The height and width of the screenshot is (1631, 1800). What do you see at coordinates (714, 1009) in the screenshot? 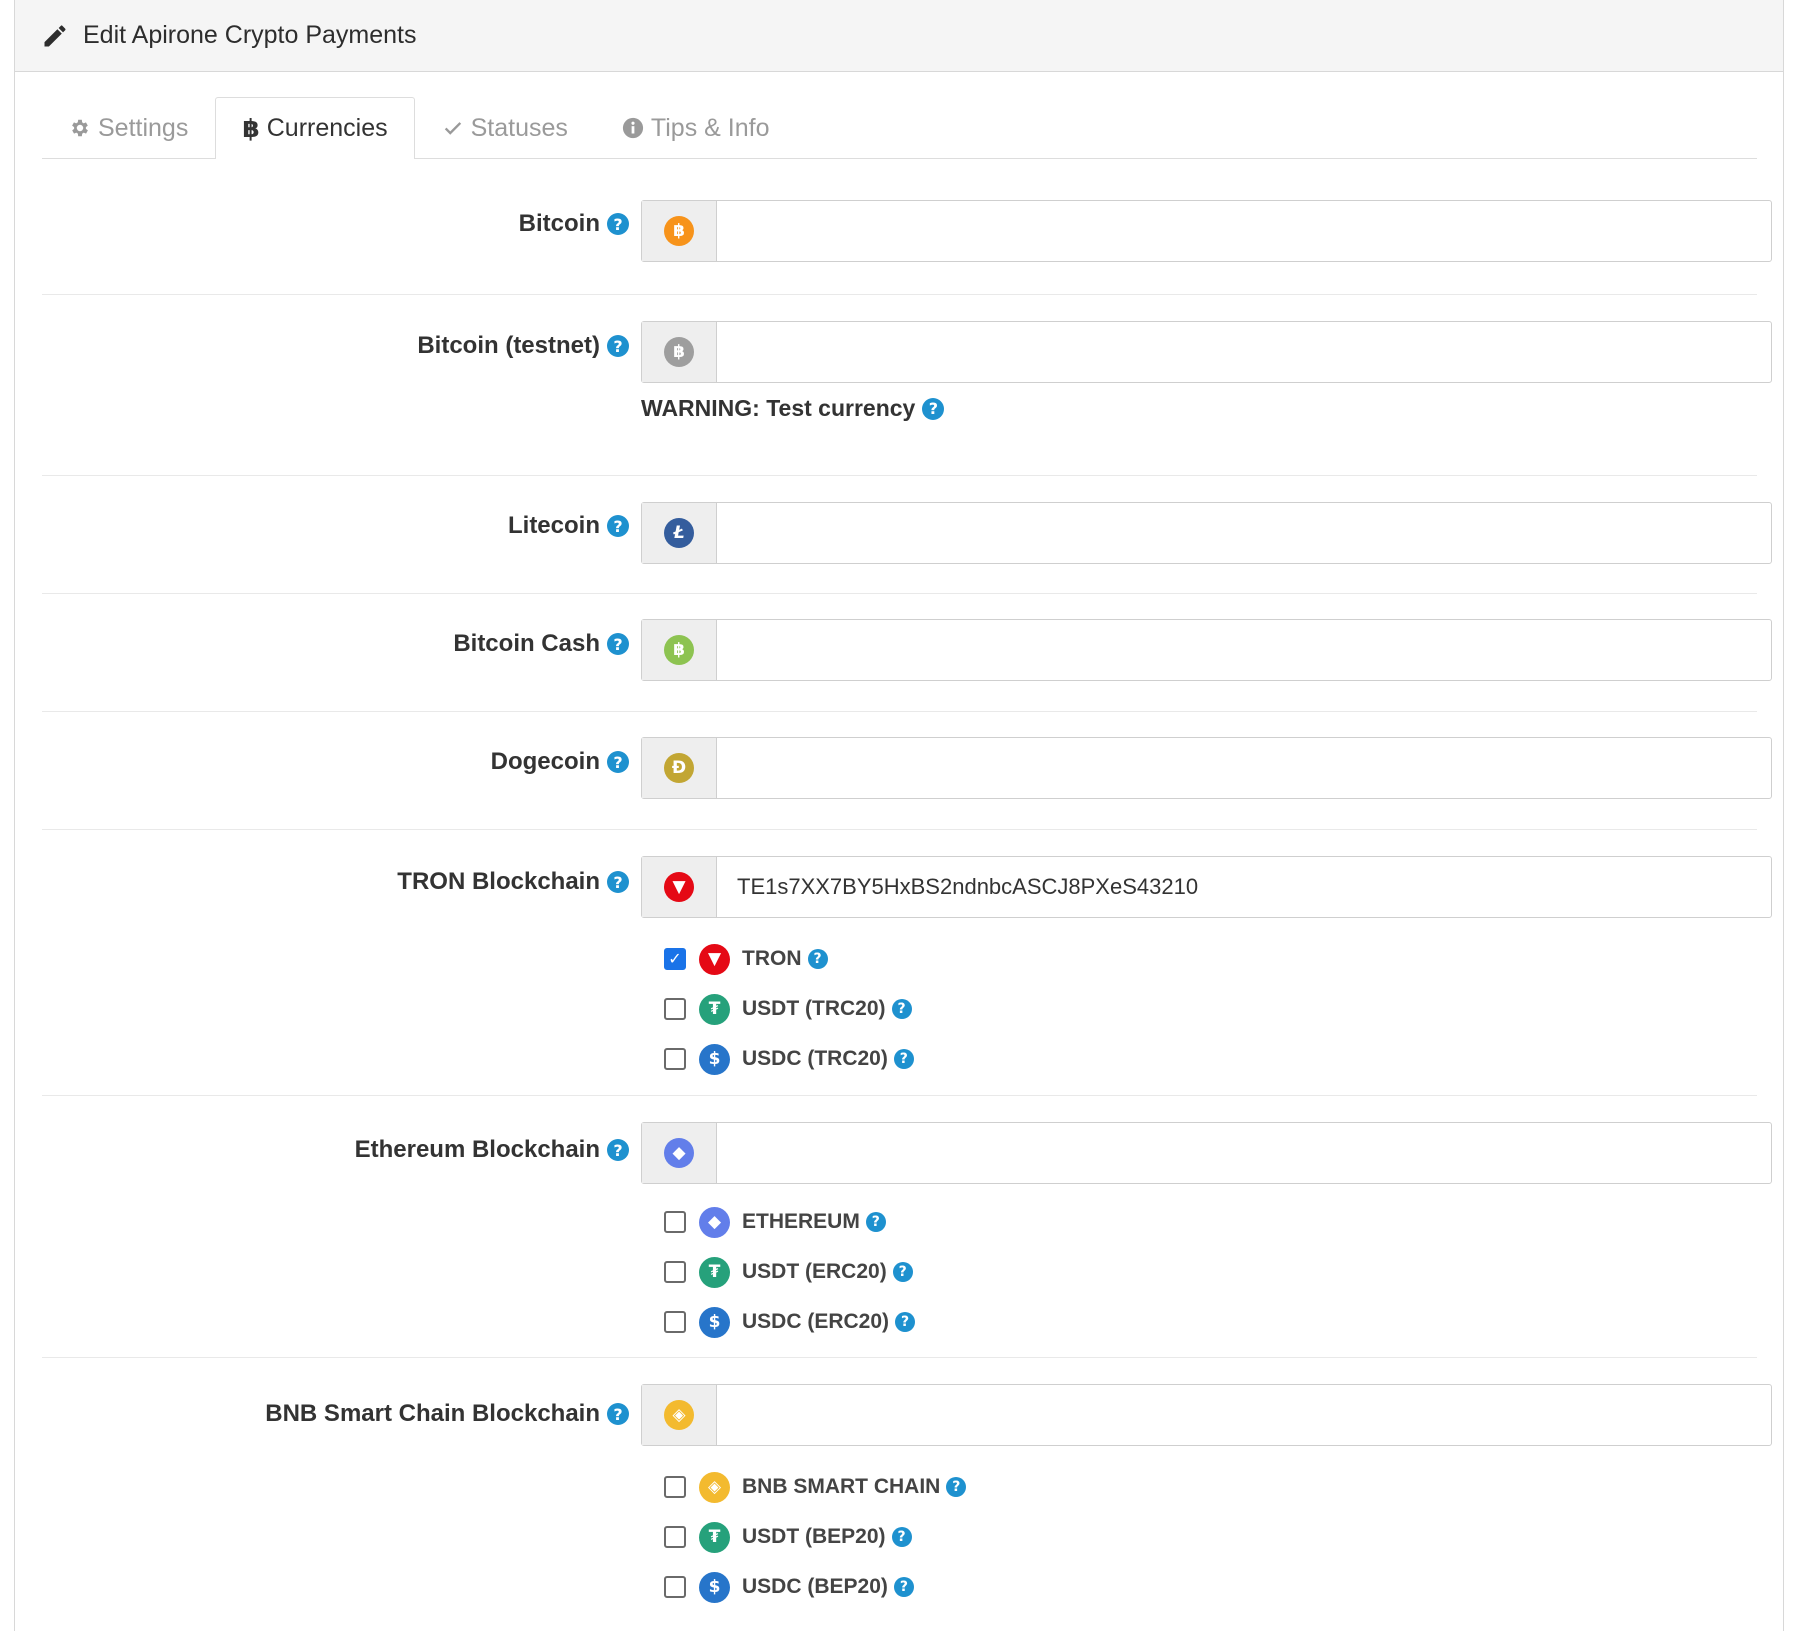
I see `tether-icon: ₮` at bounding box center [714, 1009].